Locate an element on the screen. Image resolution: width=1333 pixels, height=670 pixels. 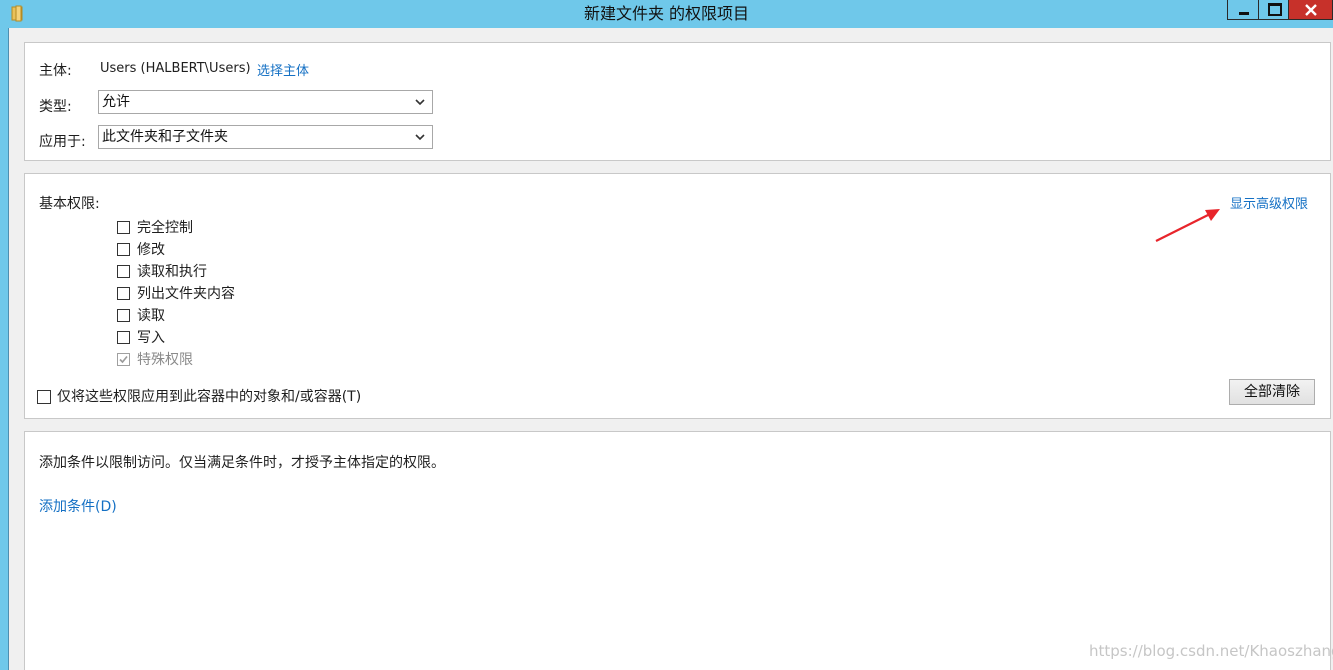
permission-label: 特殊权限 is located at coordinates (165, 360).